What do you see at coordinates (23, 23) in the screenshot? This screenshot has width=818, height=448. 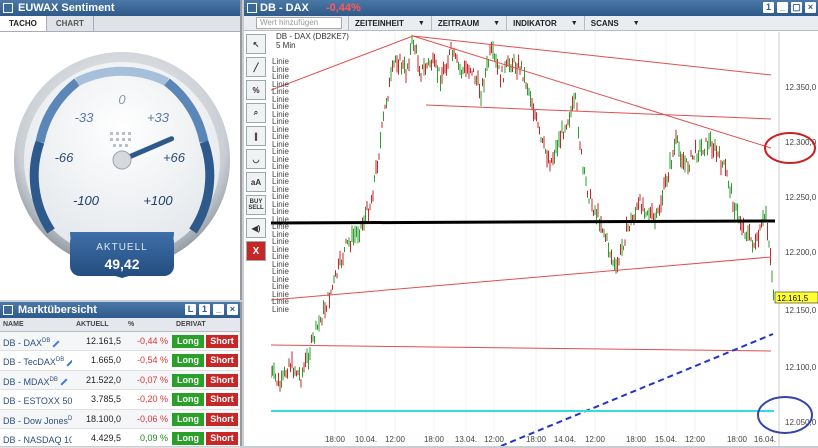 I see `tab-tacho: TACHO` at bounding box center [23, 23].